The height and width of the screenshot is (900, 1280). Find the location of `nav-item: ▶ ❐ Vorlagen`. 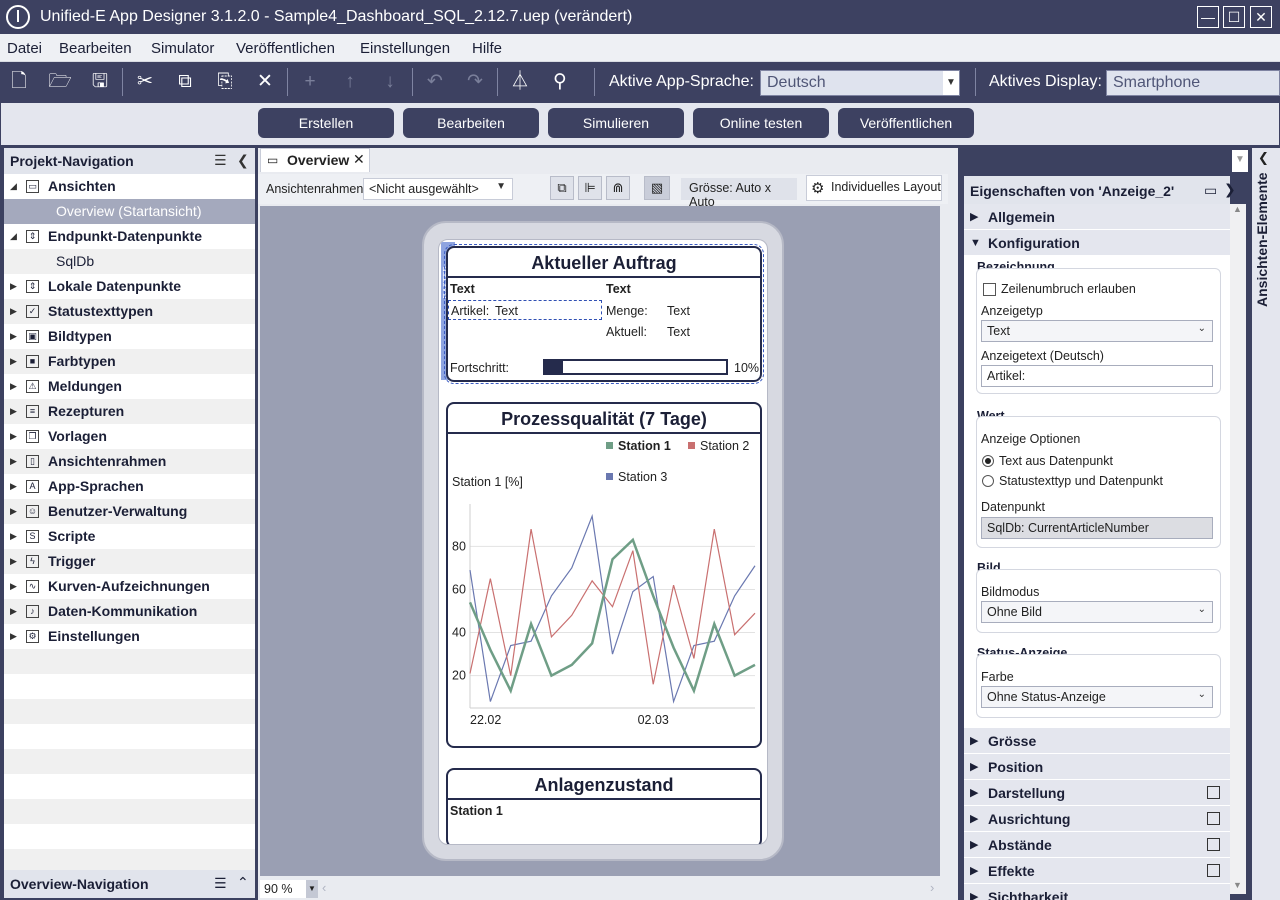

nav-item: ▶ ❐ Vorlagen is located at coordinates (129, 436).